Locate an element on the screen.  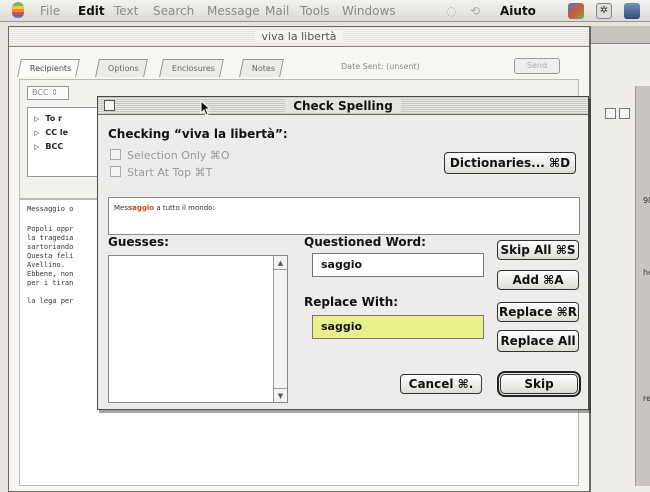
replace-all-button: Replace All is located at coordinates (538, 341).